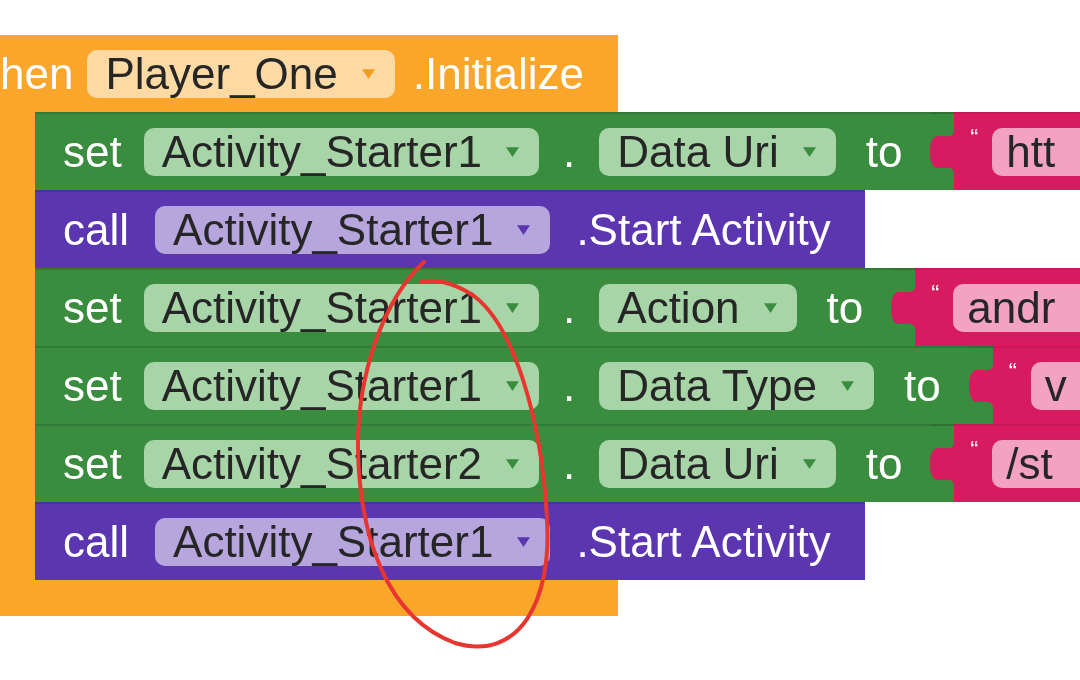 This screenshot has height=680, width=1080. Describe the element at coordinates (498, 73) in the screenshot. I see `event-name-label: .Initialize` at that location.